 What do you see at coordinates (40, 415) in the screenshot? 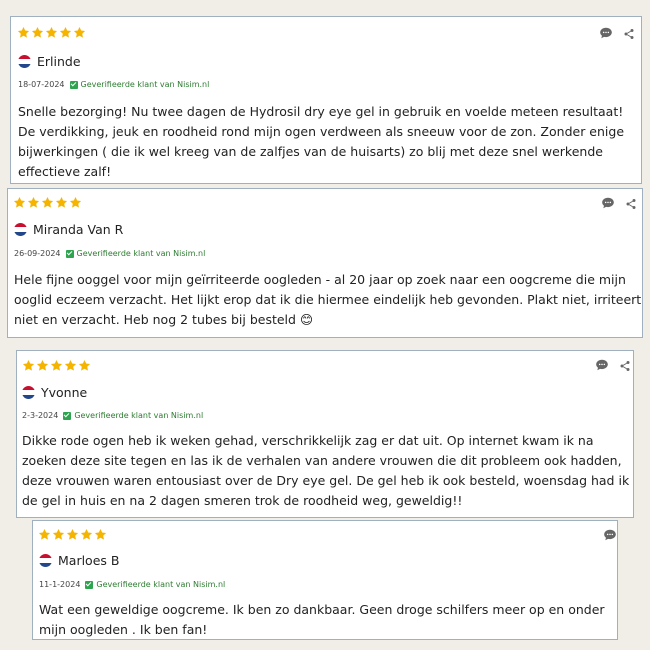
I see `review-date: 2-3-2024` at bounding box center [40, 415].